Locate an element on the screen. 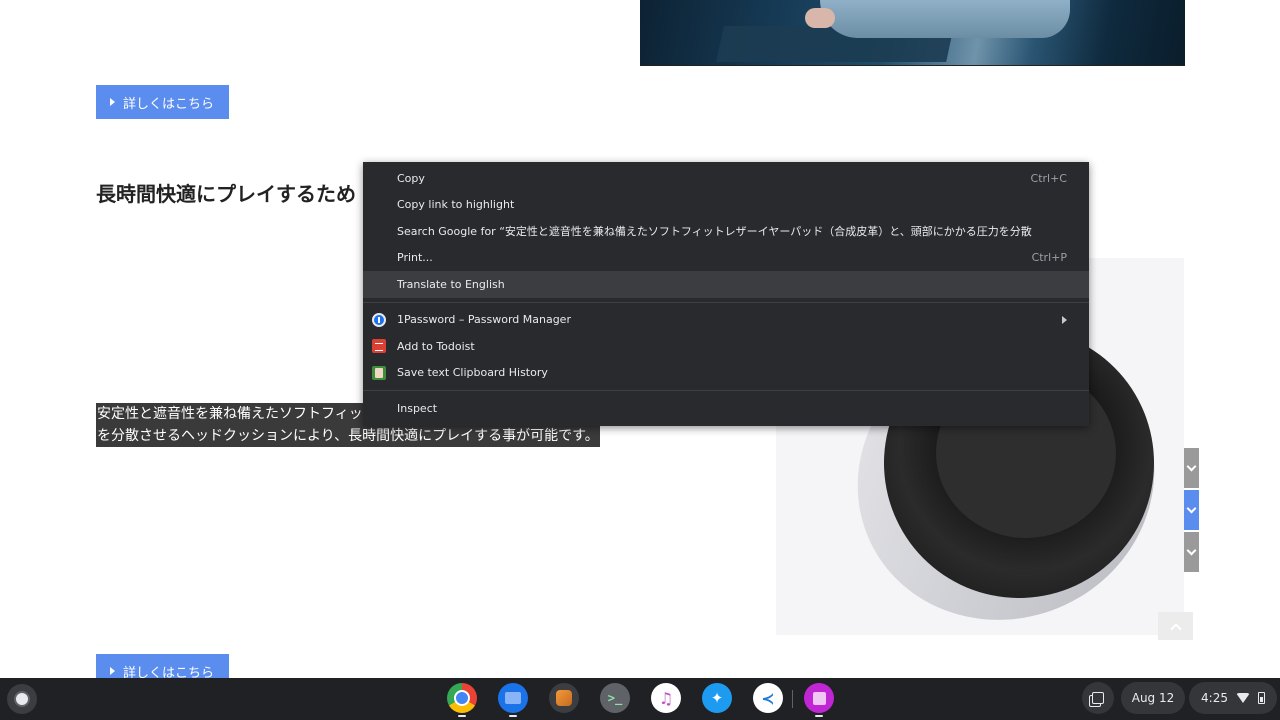  wifi-icon is located at coordinates (1242, 698).